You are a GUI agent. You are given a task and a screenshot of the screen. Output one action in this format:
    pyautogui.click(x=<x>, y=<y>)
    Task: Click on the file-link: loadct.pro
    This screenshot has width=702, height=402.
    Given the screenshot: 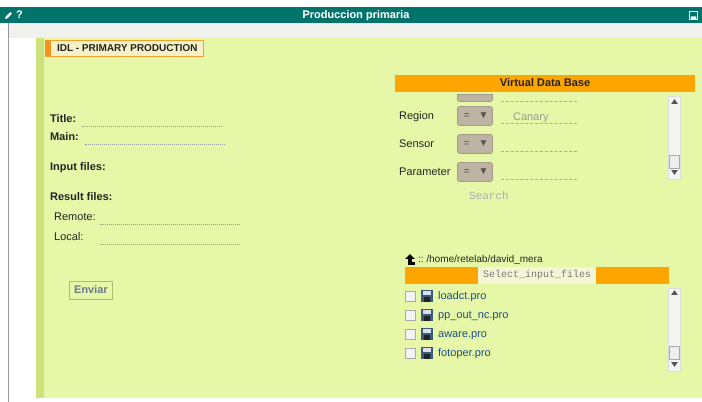 What is the action you would take?
    pyautogui.click(x=462, y=296)
    